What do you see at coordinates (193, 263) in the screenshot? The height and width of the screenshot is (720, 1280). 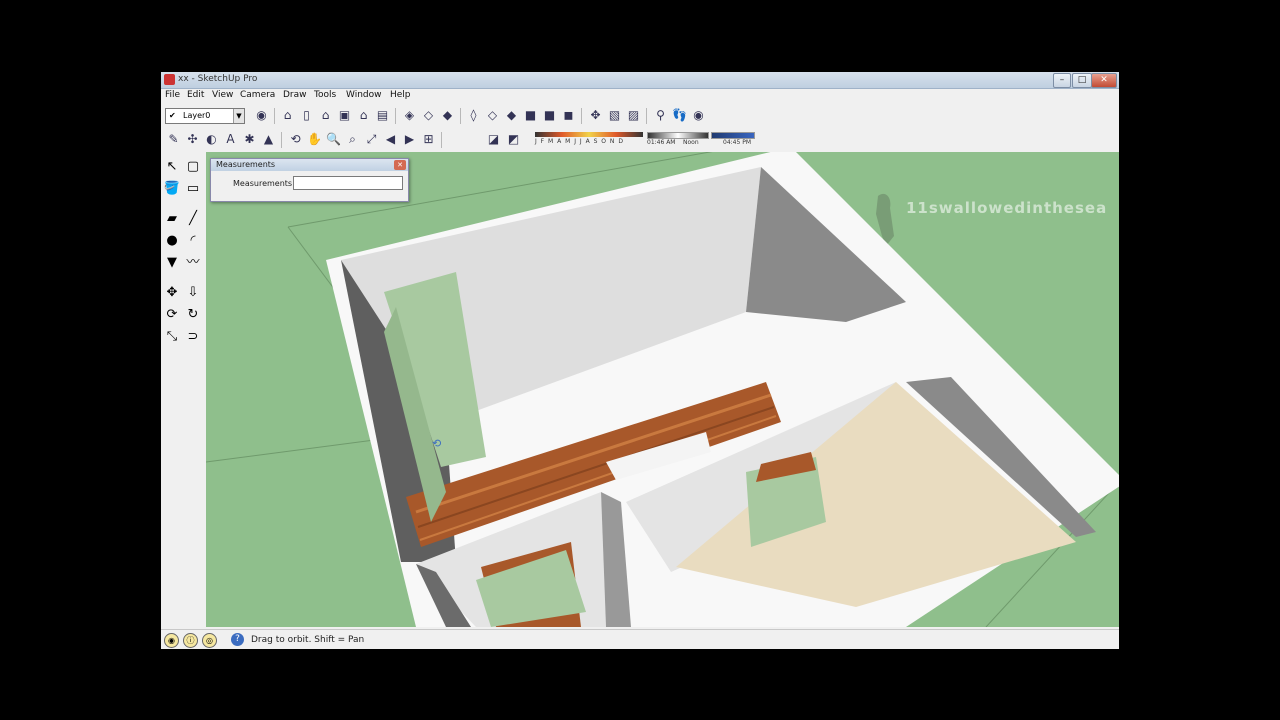 I see `freehand-icon: 〰` at bounding box center [193, 263].